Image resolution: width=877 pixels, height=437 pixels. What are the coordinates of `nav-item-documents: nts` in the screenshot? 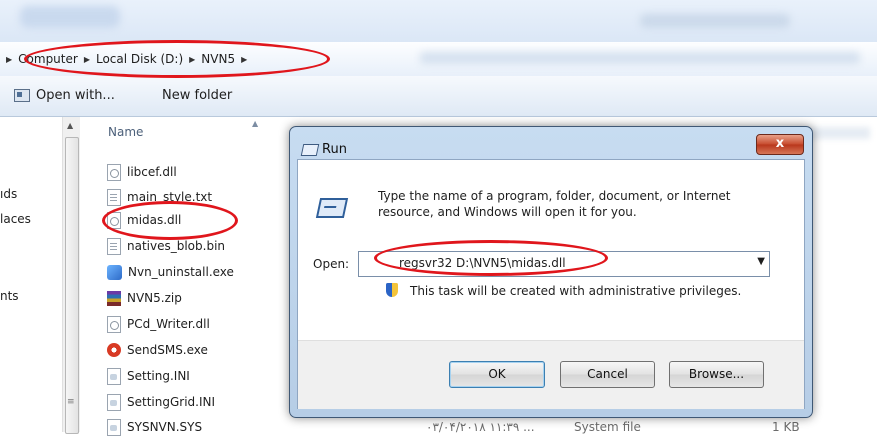 It's located at (9, 296).